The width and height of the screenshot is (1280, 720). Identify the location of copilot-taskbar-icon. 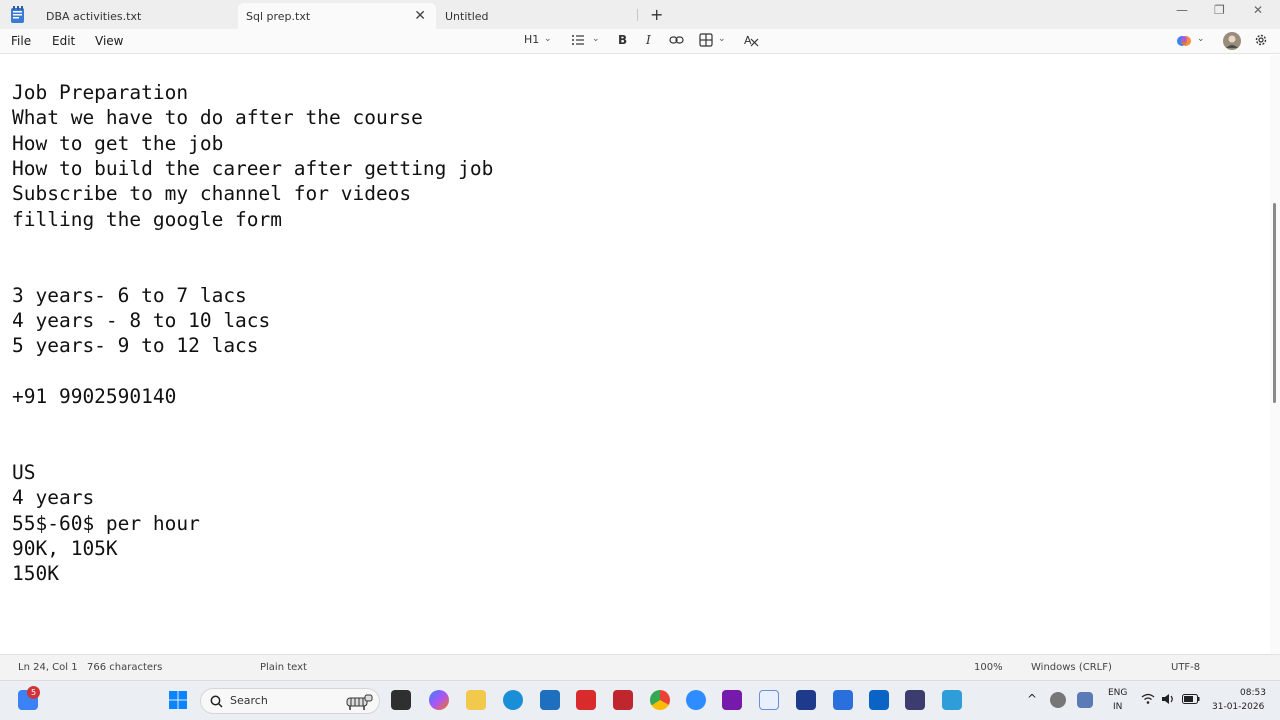
(439, 700).